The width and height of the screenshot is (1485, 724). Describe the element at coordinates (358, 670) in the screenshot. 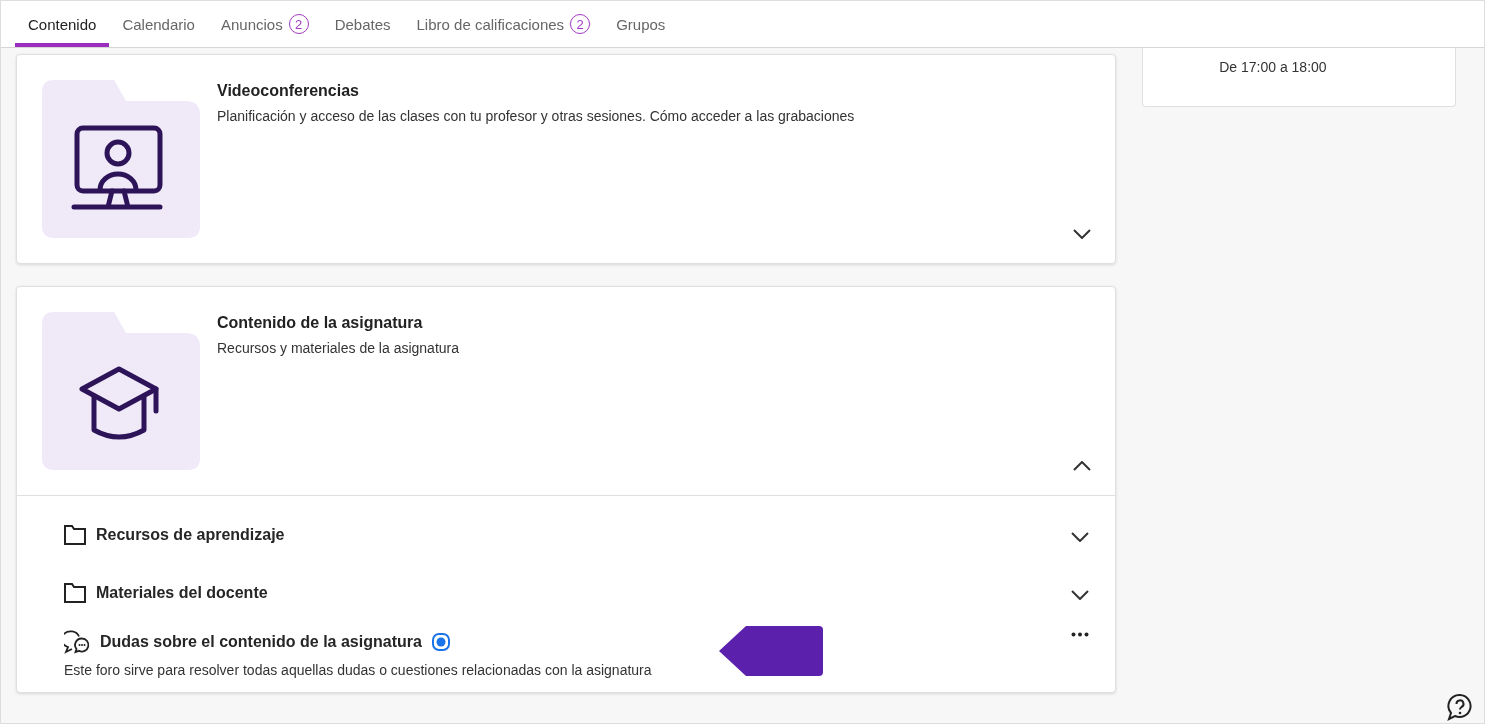

I see `forum-description: Este foro sirve para resolver todas aquellas dudas o cuestiones relacionadas con la asignatura` at that location.